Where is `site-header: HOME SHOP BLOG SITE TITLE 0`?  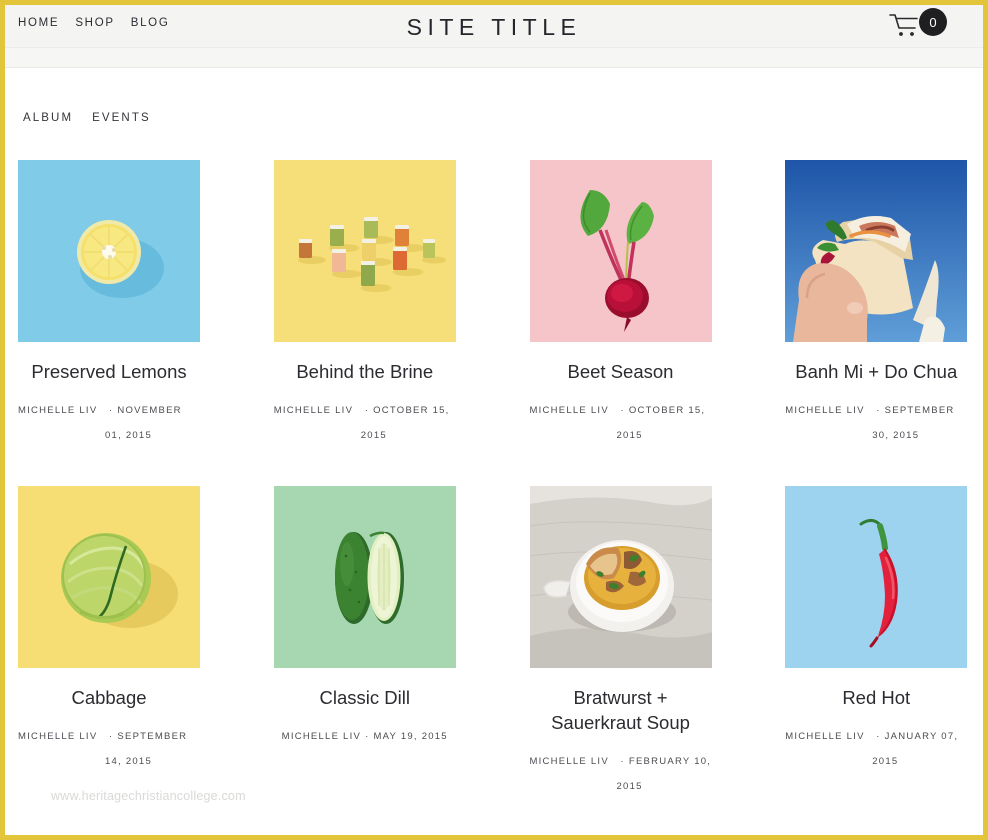
site-header: HOME SHOP BLOG SITE TITLE 0 is located at coordinates (494, 26).